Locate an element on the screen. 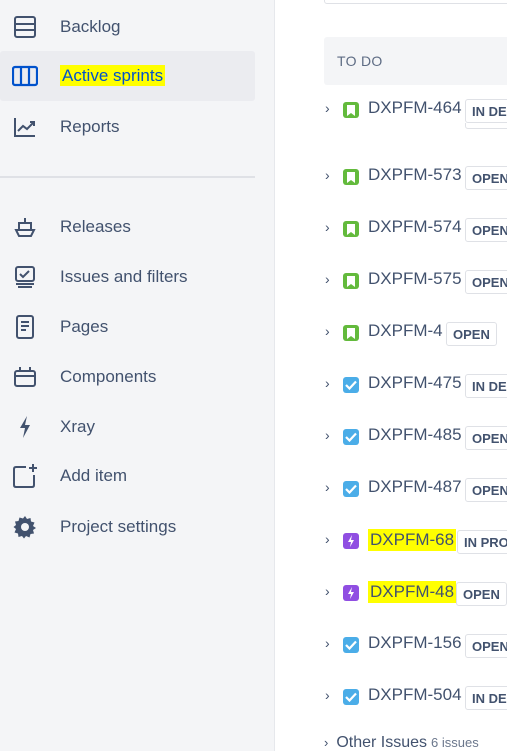 This screenshot has height=751, width=507. sidebar-item-label: Pages is located at coordinates (84, 326).